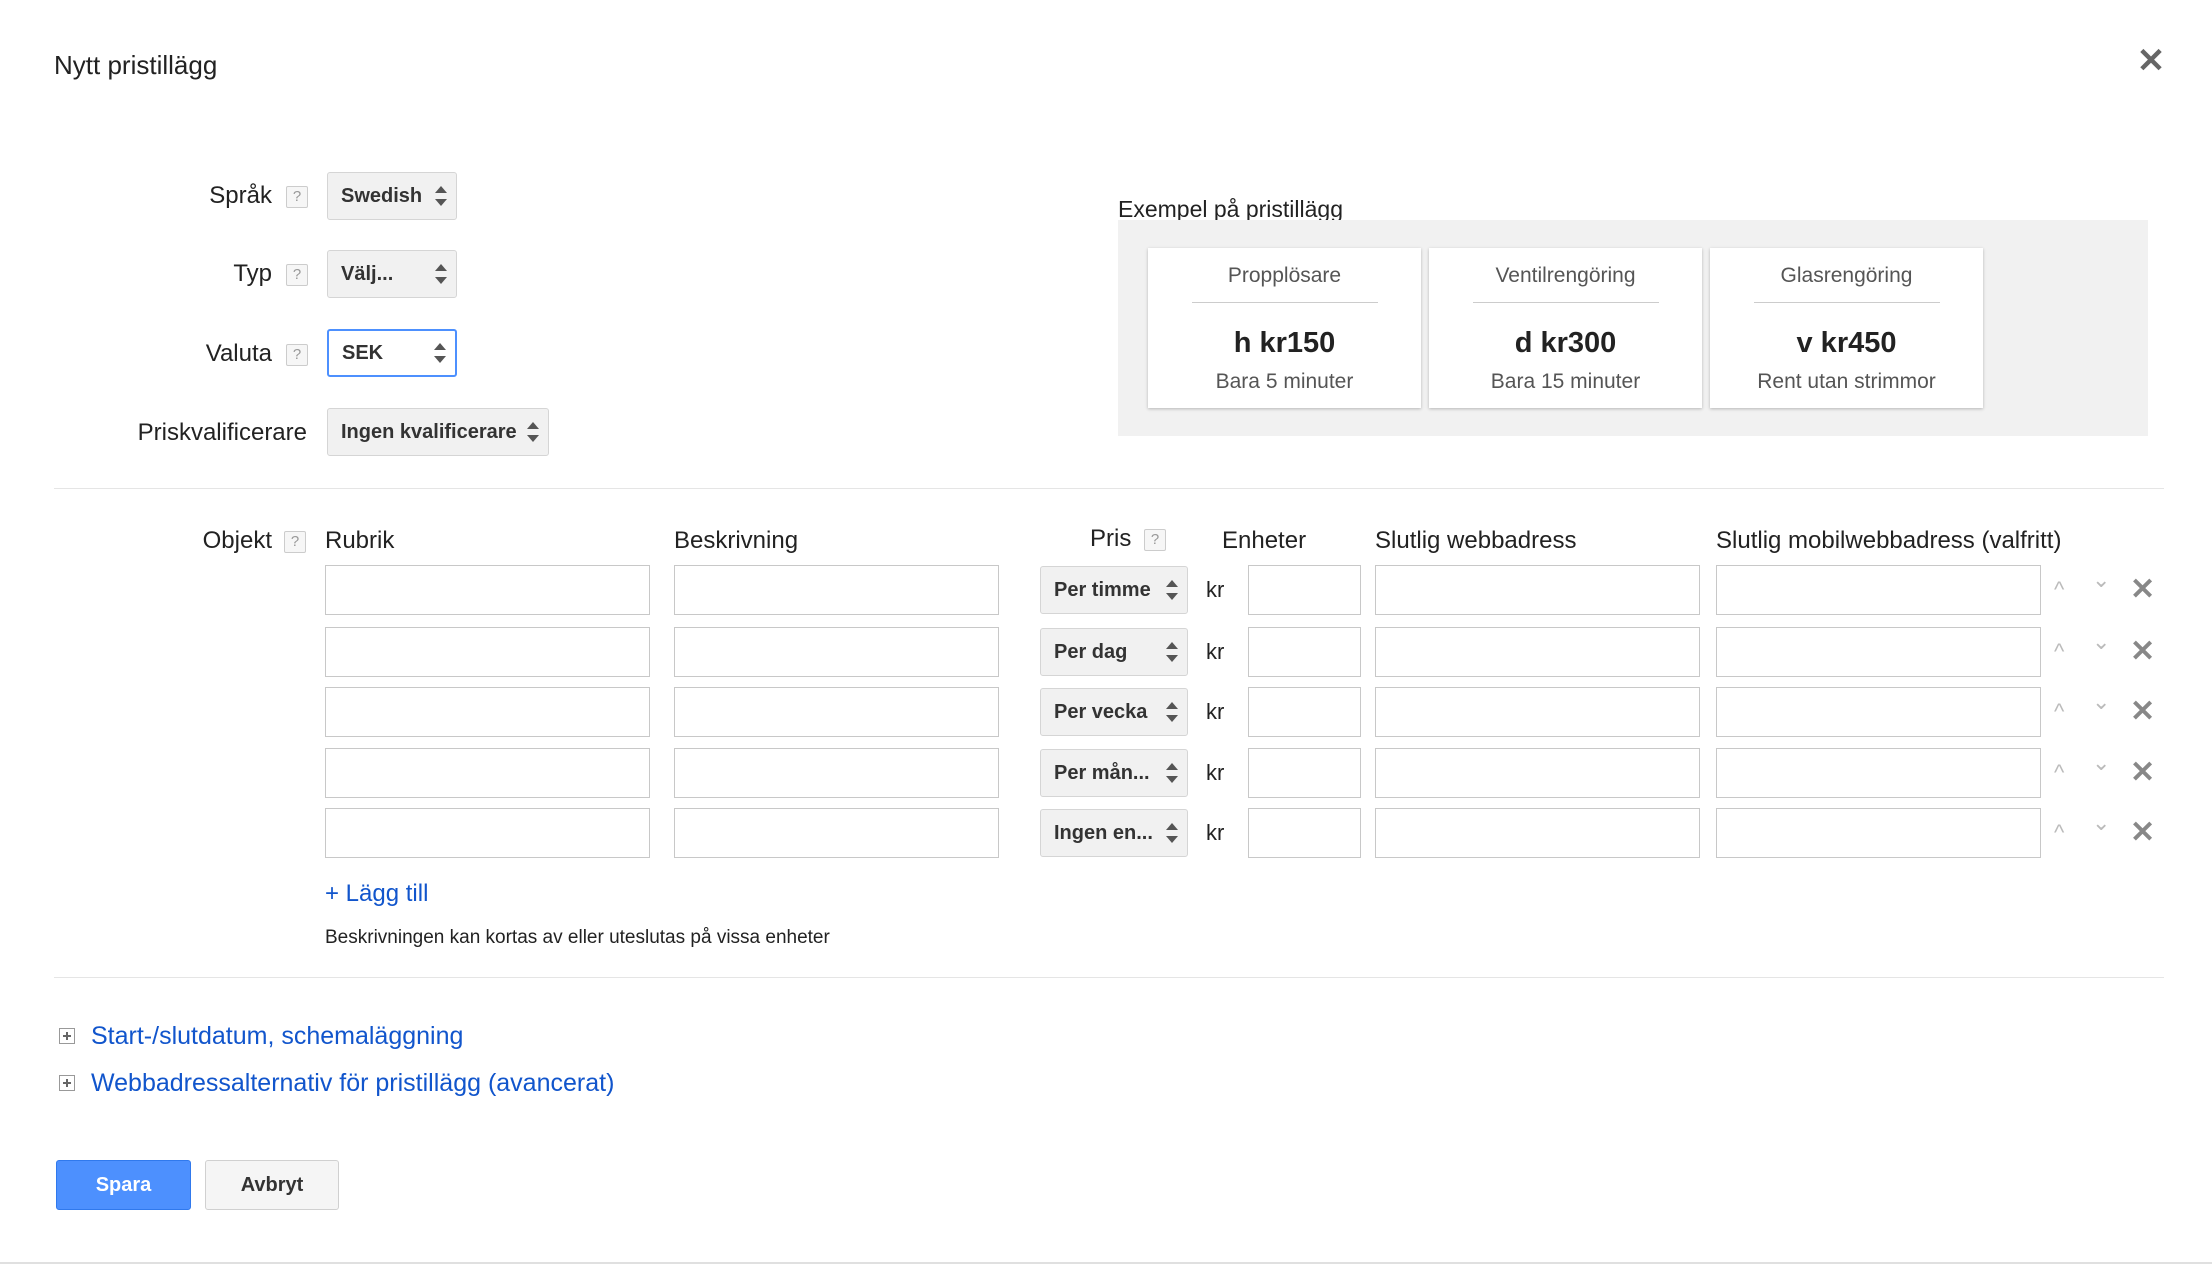 The width and height of the screenshot is (2212, 1264). What do you see at coordinates (1565, 275) in the screenshot?
I see `card-header: Ventilrengöring` at bounding box center [1565, 275].